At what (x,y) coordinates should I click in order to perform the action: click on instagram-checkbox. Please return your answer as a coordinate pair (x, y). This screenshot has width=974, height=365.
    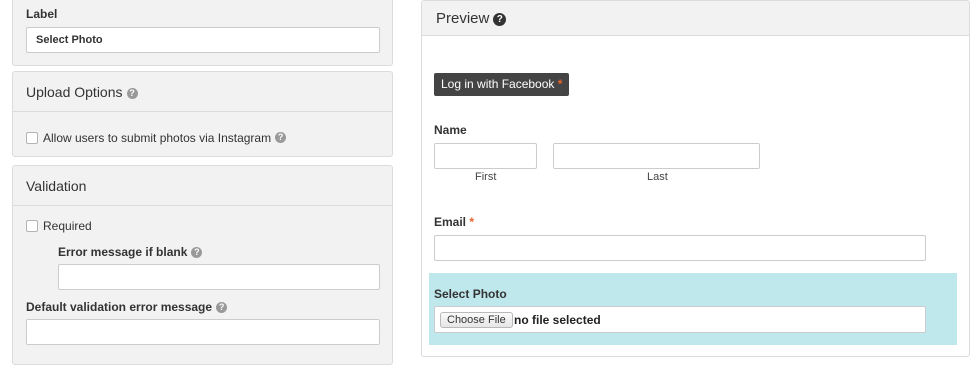
    Looking at the image, I should click on (32, 137).